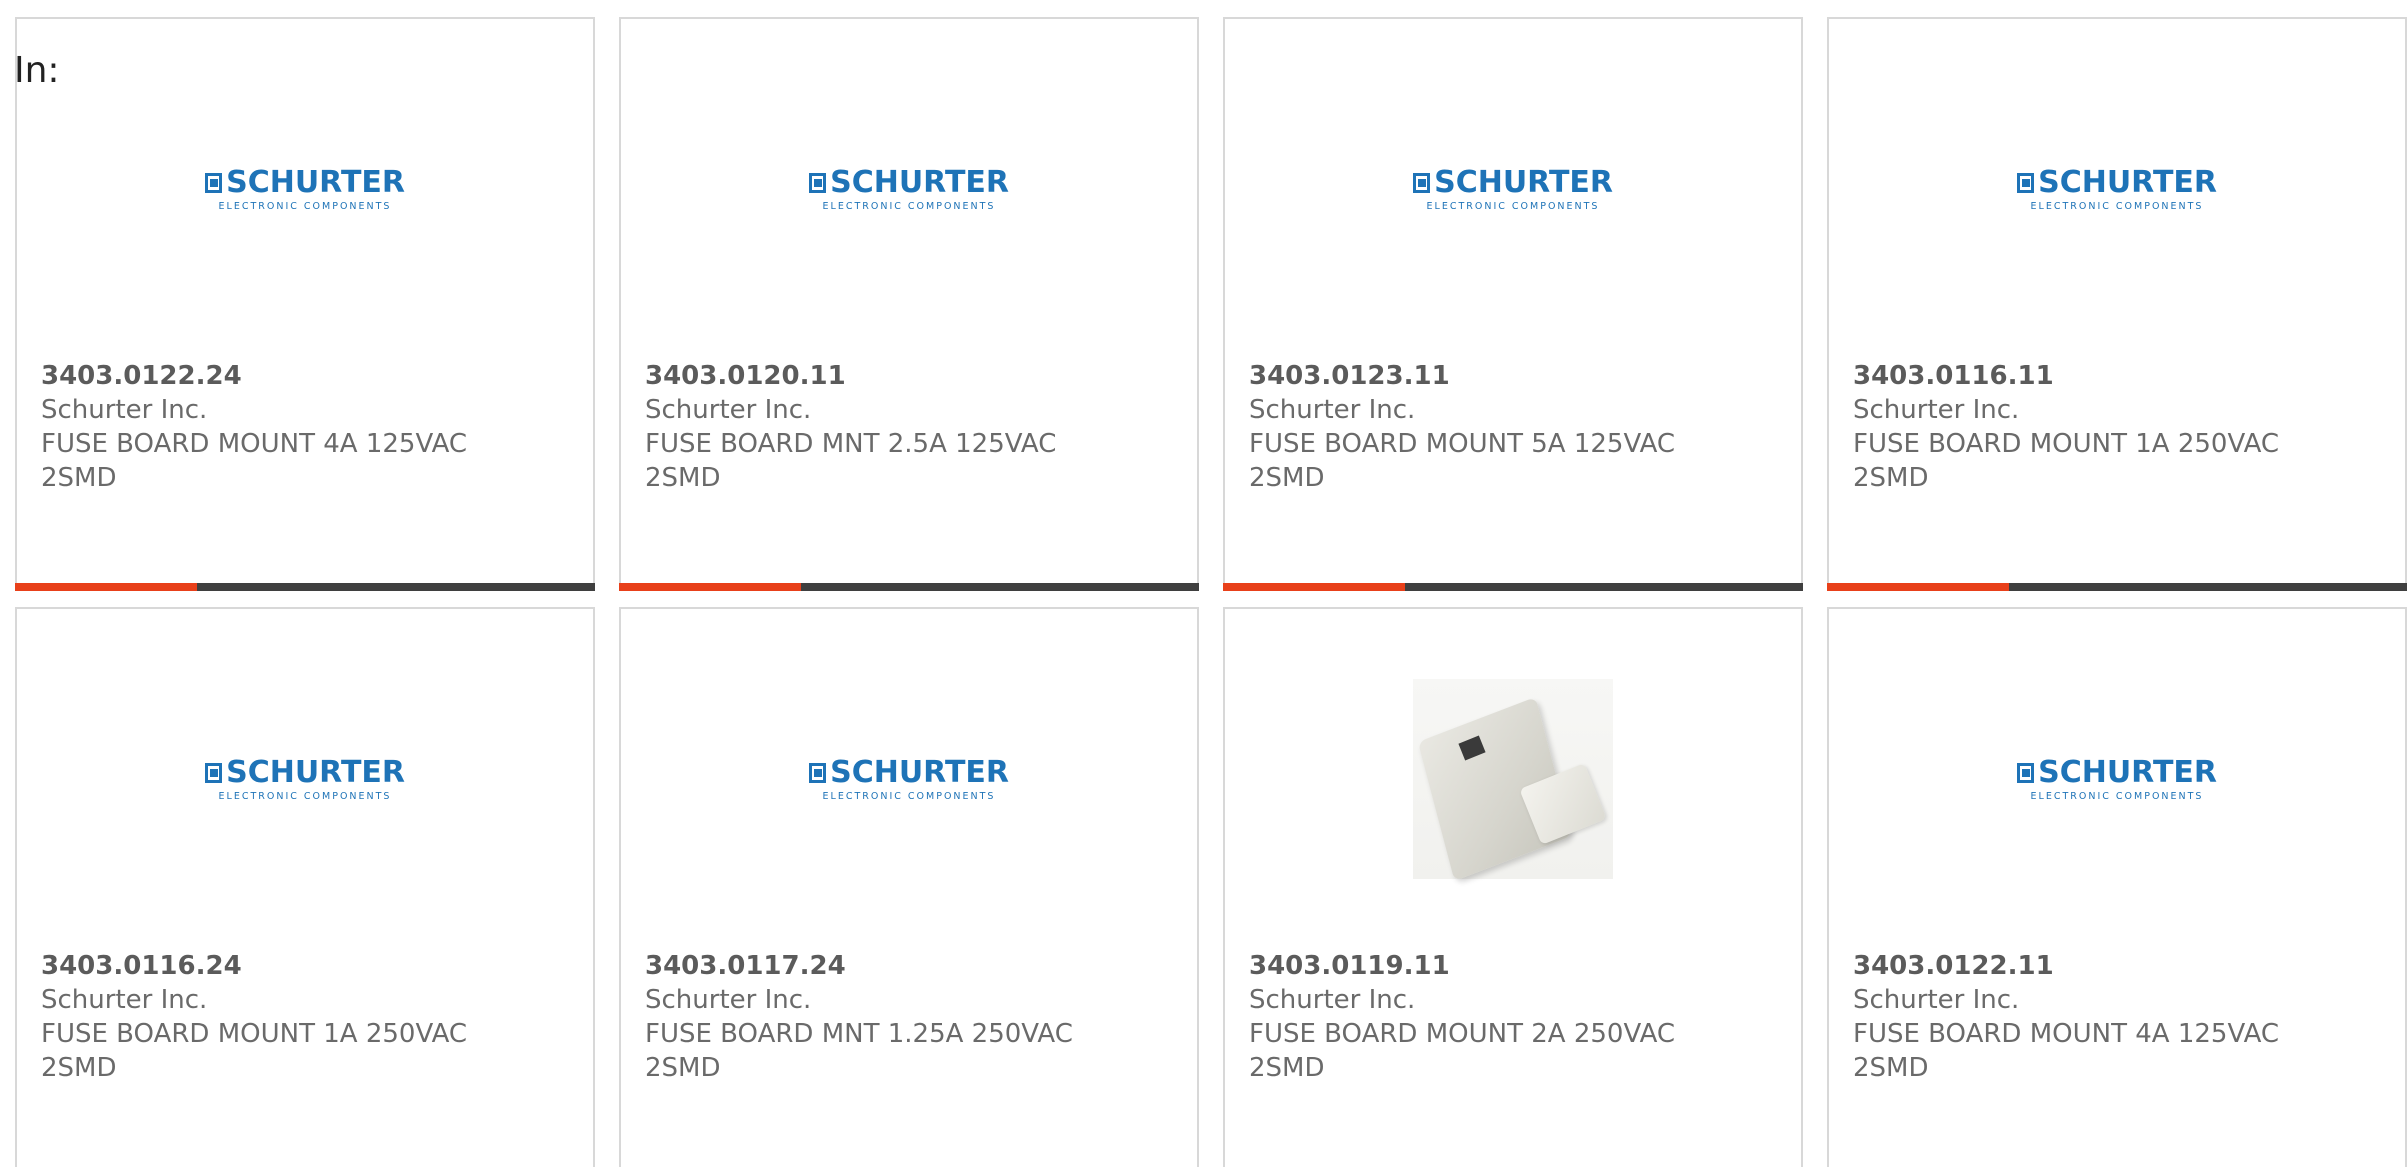 This screenshot has width=2408, height=1167. Describe the element at coordinates (859, 1051) in the screenshot. I see `product-description: FUSE BOARD MNT 1.25A 250VAC 2SMD` at that location.